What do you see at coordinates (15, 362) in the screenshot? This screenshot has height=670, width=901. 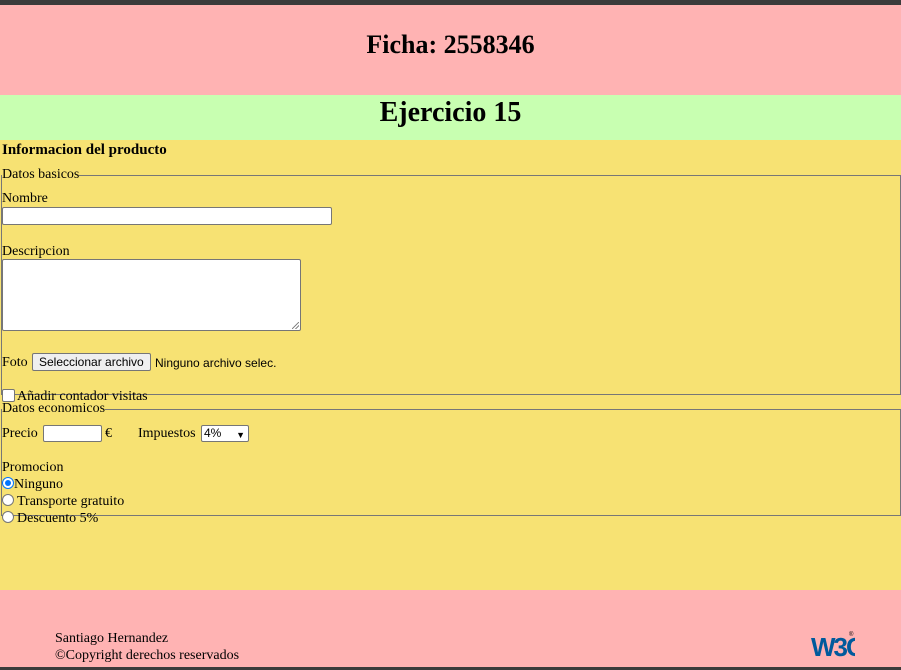 I see `photo-label: Foto` at bounding box center [15, 362].